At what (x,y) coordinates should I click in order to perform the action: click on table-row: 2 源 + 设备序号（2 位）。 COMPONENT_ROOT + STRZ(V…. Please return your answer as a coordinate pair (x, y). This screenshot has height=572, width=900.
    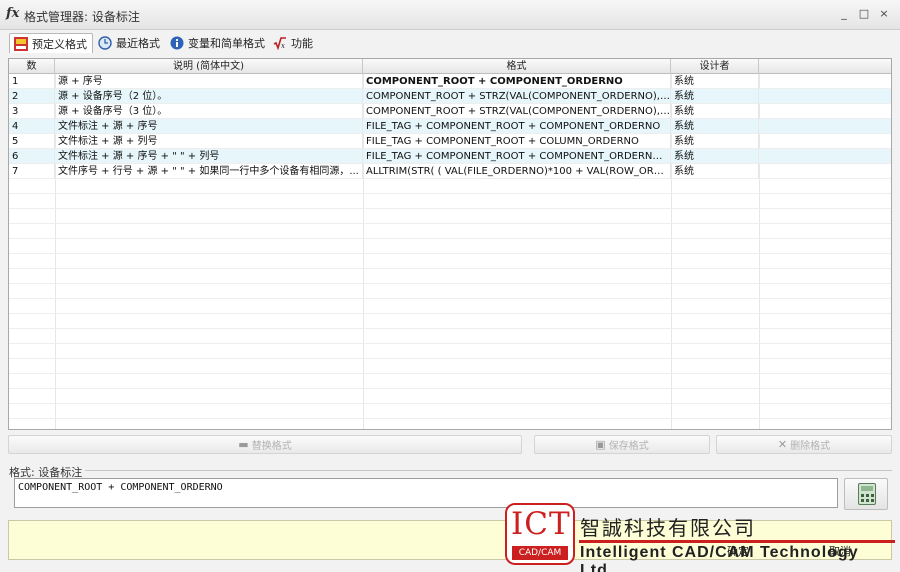
    Looking at the image, I should click on (450, 96).